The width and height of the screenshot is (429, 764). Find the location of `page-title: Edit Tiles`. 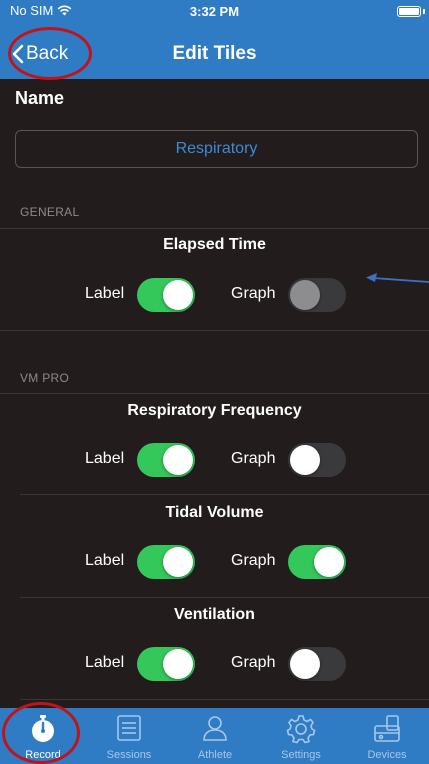

page-title: Edit Tiles is located at coordinates (214, 53).